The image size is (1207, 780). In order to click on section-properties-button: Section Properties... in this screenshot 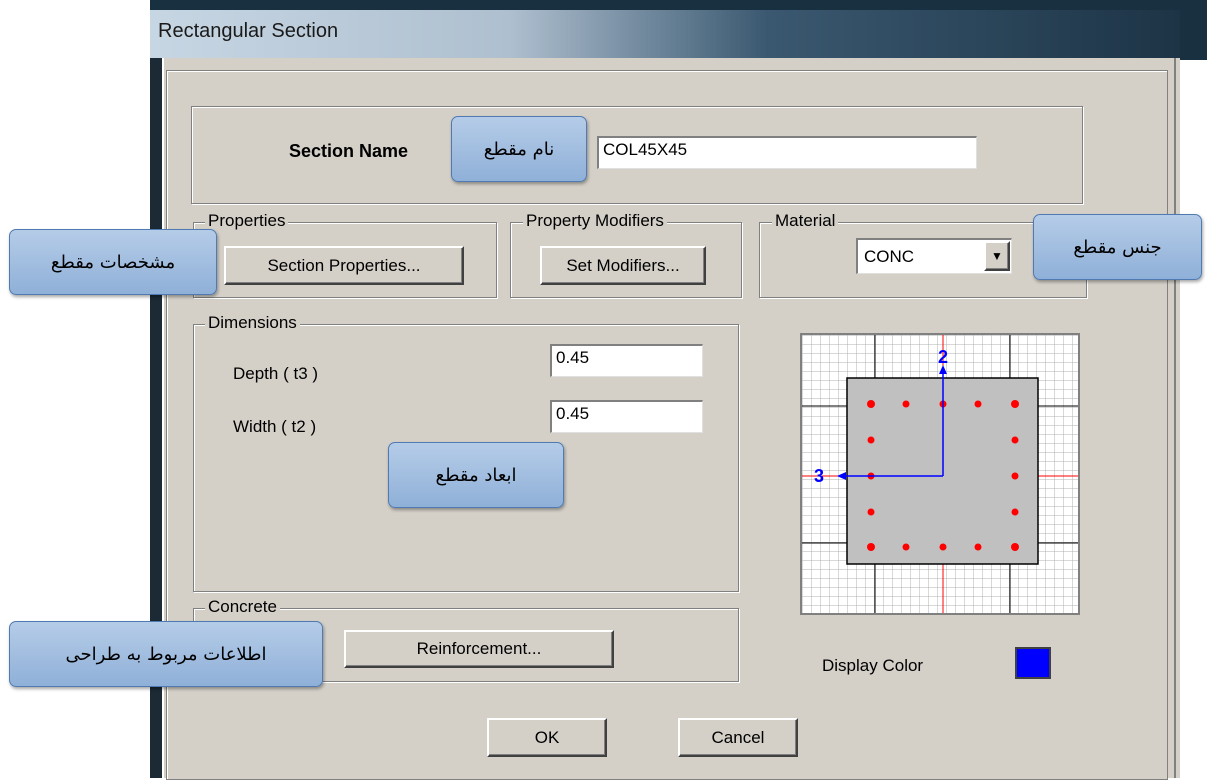, I will do `click(344, 265)`.